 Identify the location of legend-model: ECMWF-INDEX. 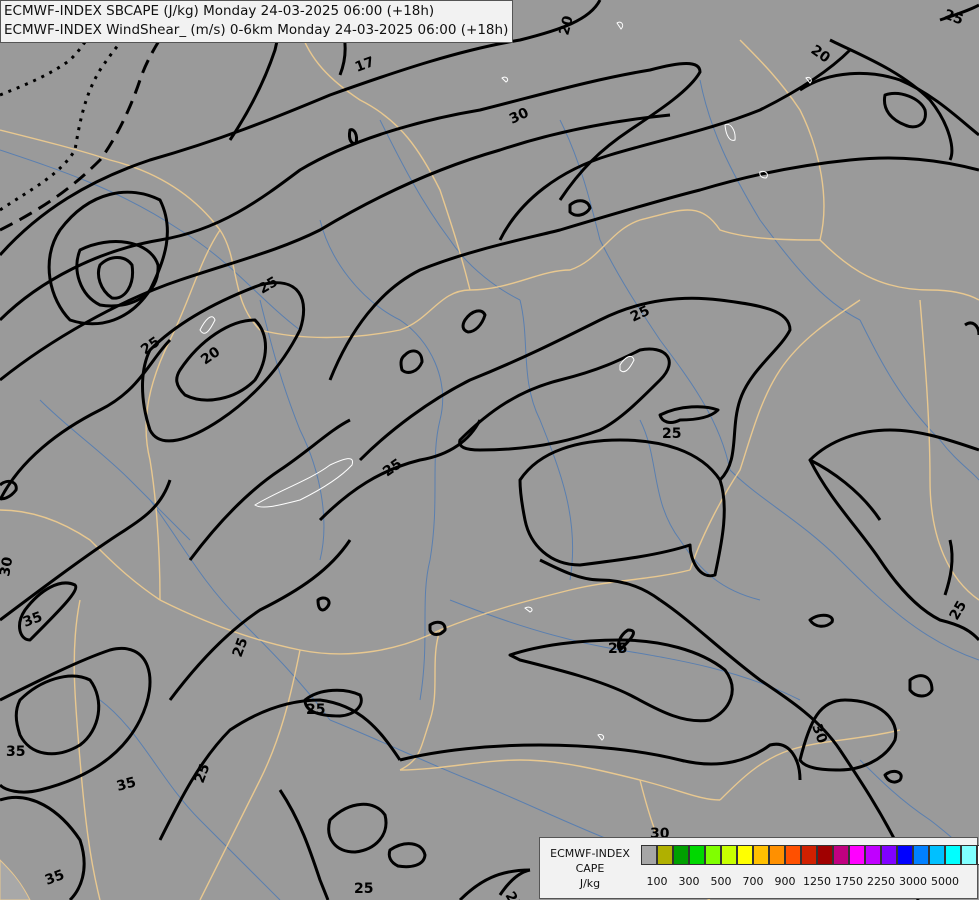
(590, 853).